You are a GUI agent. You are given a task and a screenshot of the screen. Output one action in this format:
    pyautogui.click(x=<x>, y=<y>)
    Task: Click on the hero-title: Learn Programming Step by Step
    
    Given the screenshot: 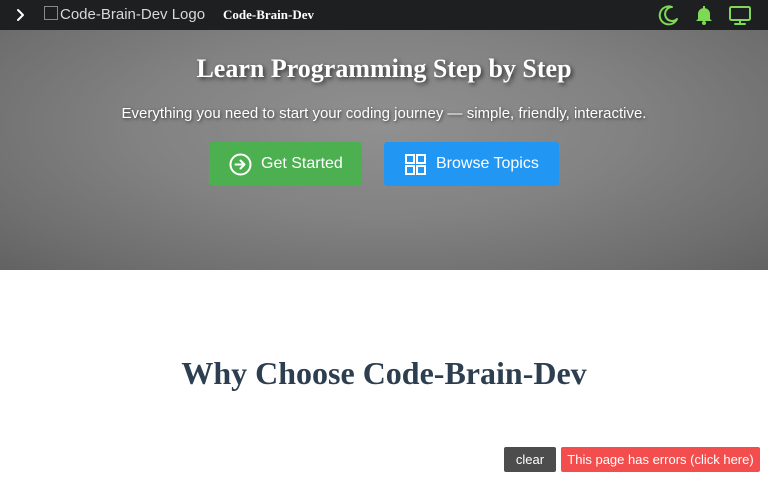 What is the action you would take?
    pyautogui.click(x=384, y=68)
    